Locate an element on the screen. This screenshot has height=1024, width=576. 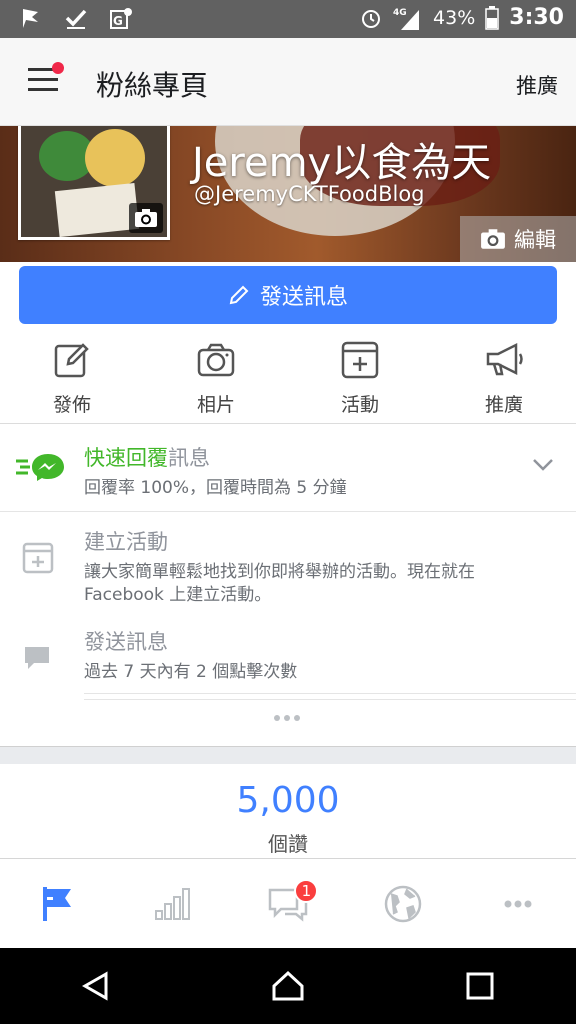
send-message-subtitle: 過去 7 天內有 2 個點擊次數 is located at coordinates (191, 672).